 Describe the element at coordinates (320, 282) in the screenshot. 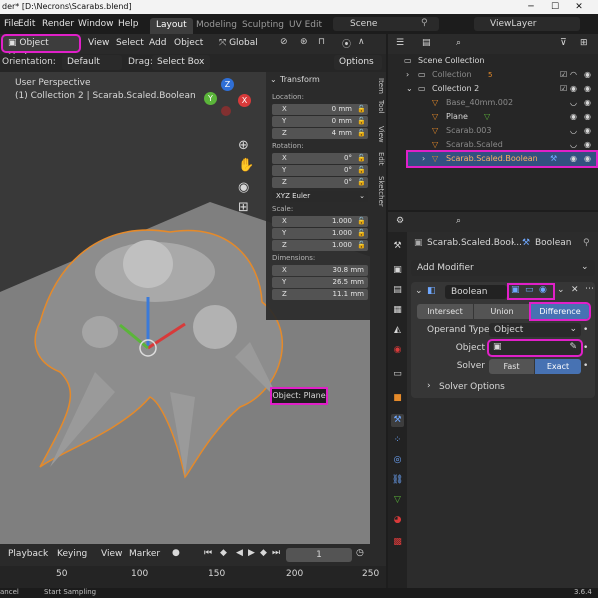

I see `dimensions-y-field: Y 26.5 mm` at that location.